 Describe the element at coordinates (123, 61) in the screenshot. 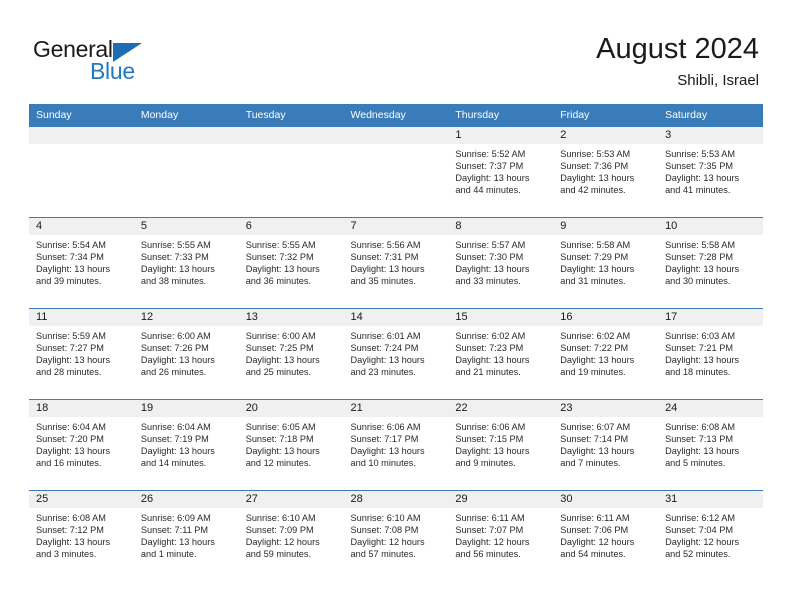

I see `general-blue-logo: General Blue` at that location.